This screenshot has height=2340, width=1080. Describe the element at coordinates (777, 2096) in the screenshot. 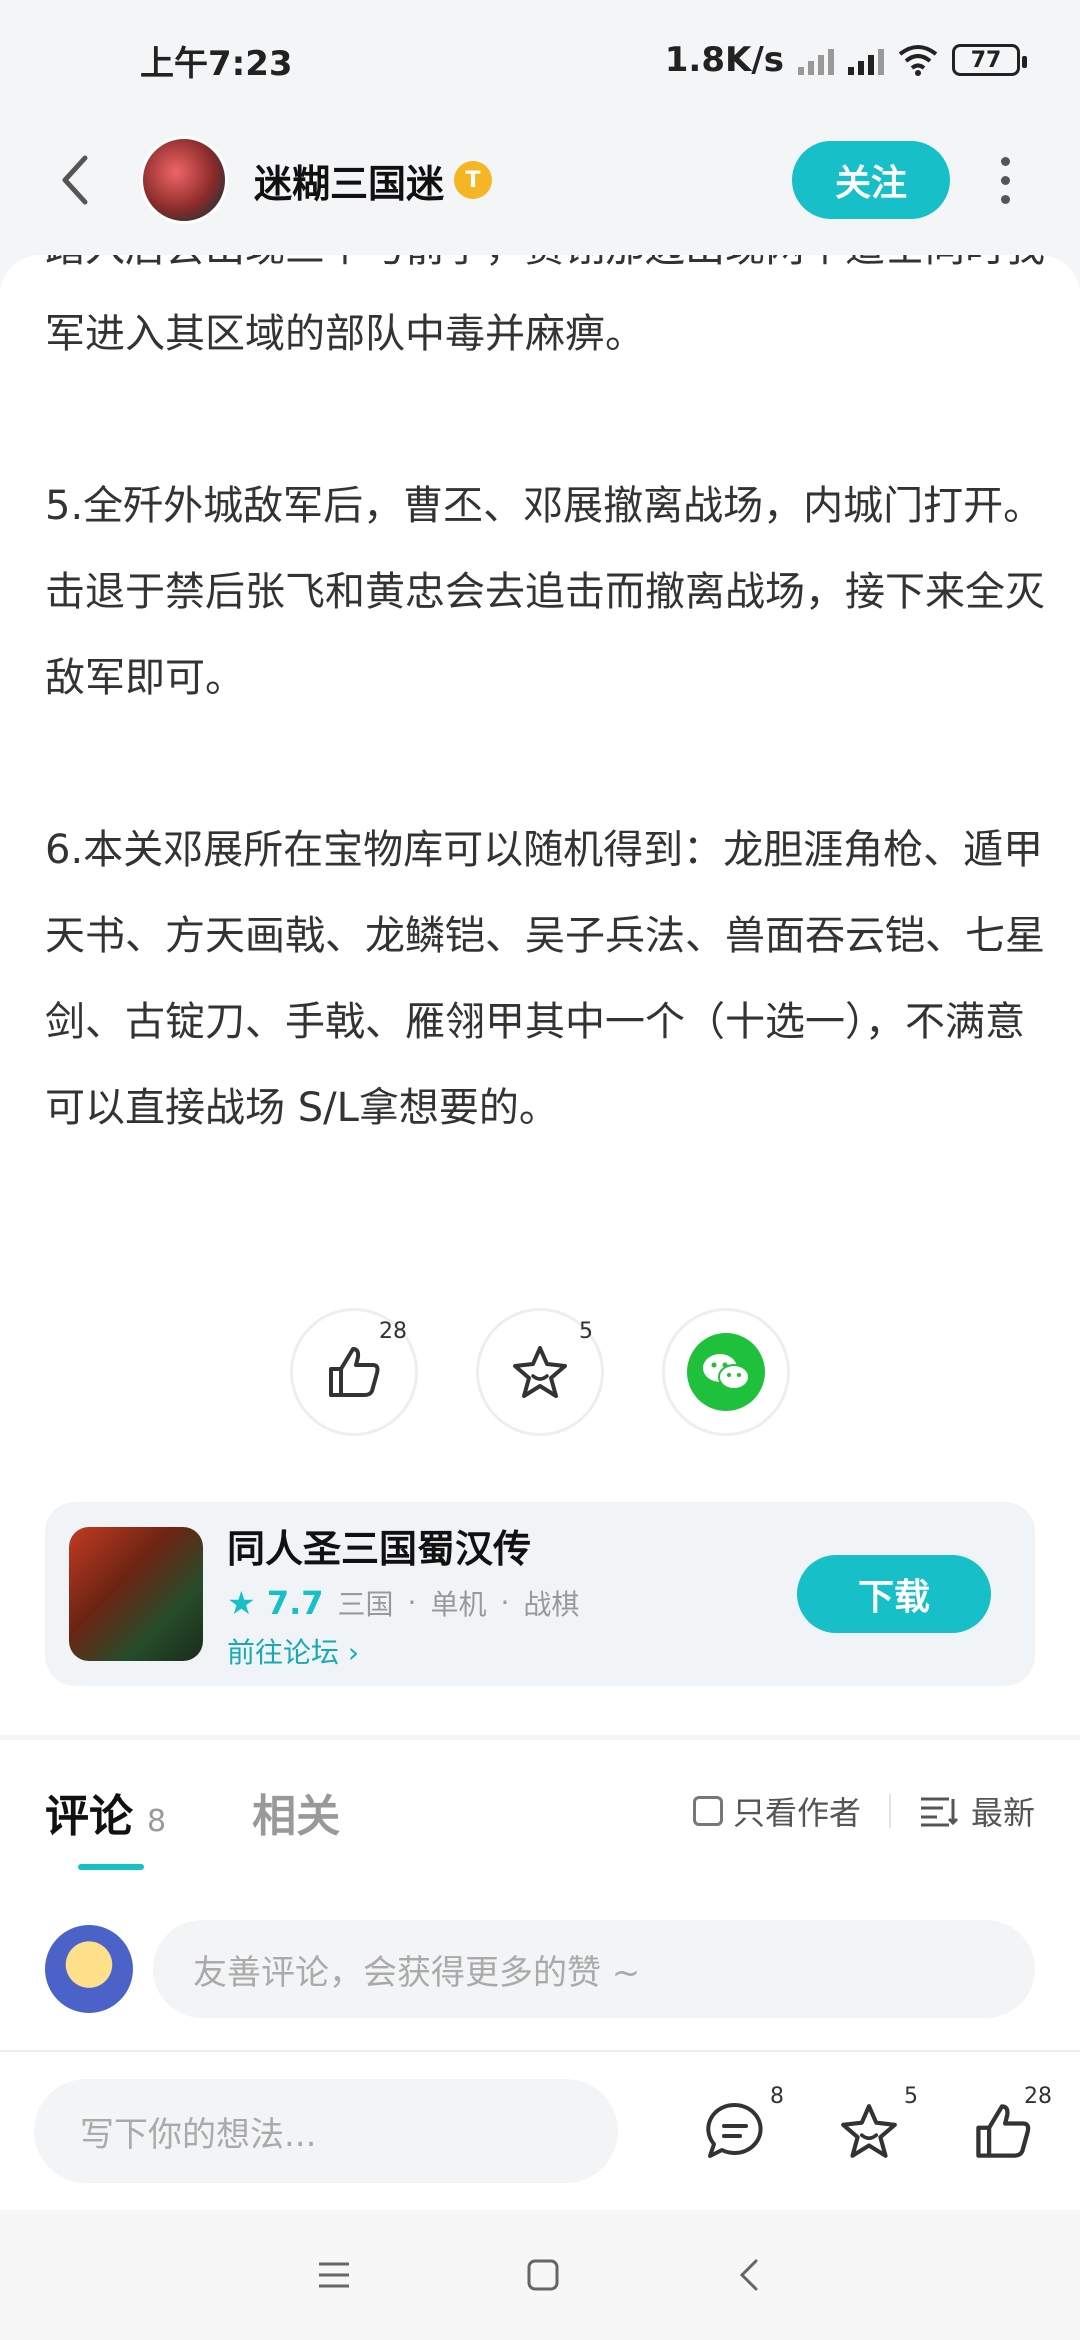

I see `bottom-comment-count: 8` at that location.